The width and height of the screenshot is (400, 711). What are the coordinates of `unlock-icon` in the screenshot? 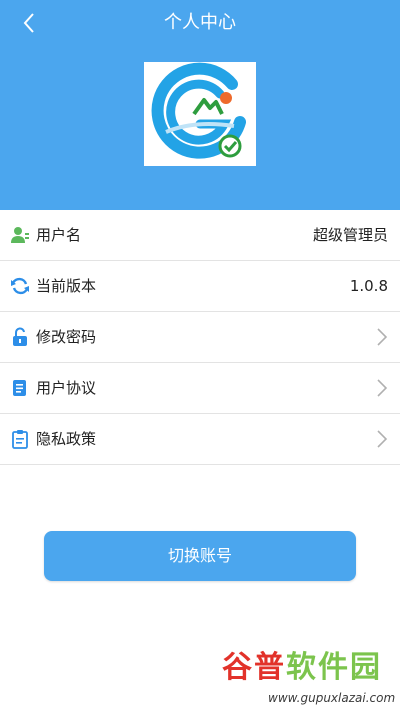 It's located at (20, 337).